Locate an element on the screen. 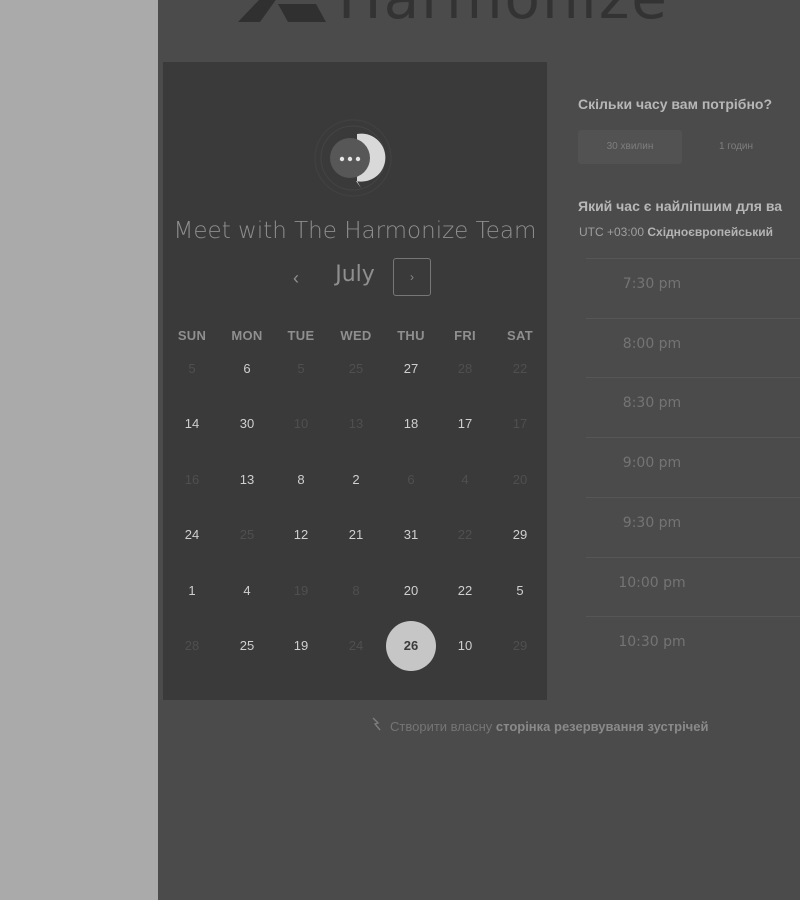 Image resolution: width=800 pixels, height=900 pixels. selected-day: 26 is located at coordinates (411, 646).